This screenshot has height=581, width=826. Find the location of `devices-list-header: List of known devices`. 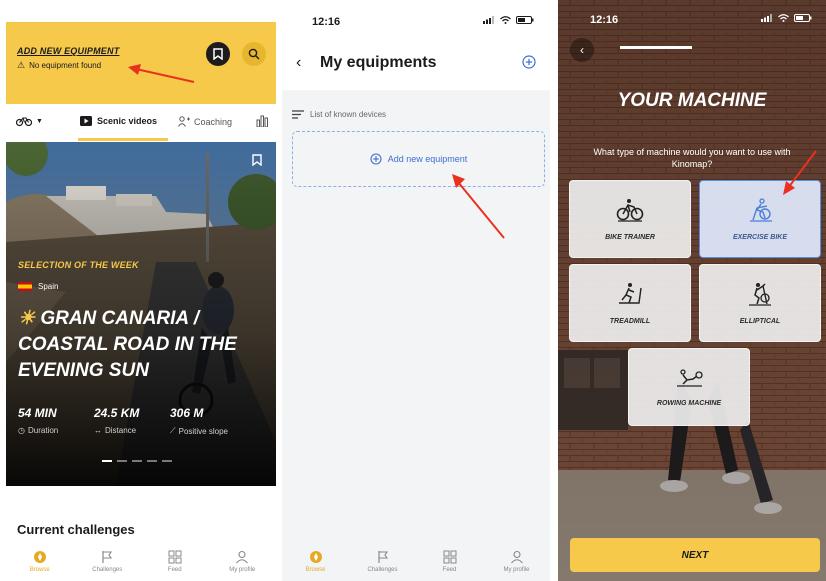

devices-list-header: List of known devices is located at coordinates (339, 114).